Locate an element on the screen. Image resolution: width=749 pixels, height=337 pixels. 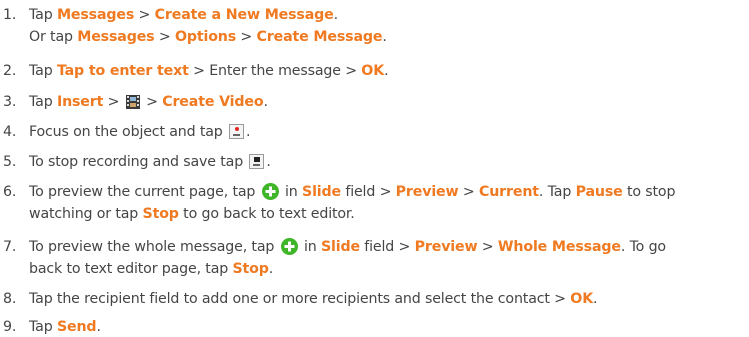
video-clip-icon is located at coordinates (132, 102).